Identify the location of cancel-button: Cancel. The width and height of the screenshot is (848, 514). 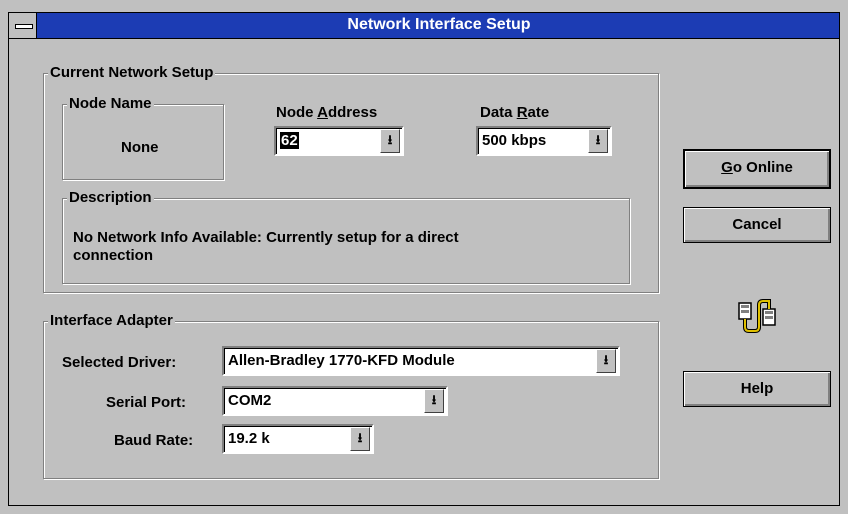
(757, 225).